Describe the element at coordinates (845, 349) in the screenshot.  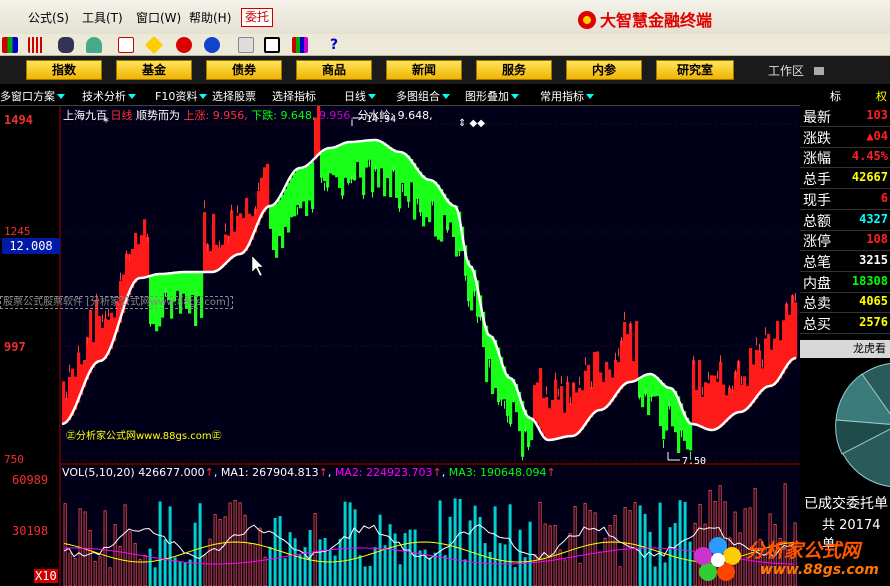
I see `dragon-tiger-header: 龙虎看` at that location.